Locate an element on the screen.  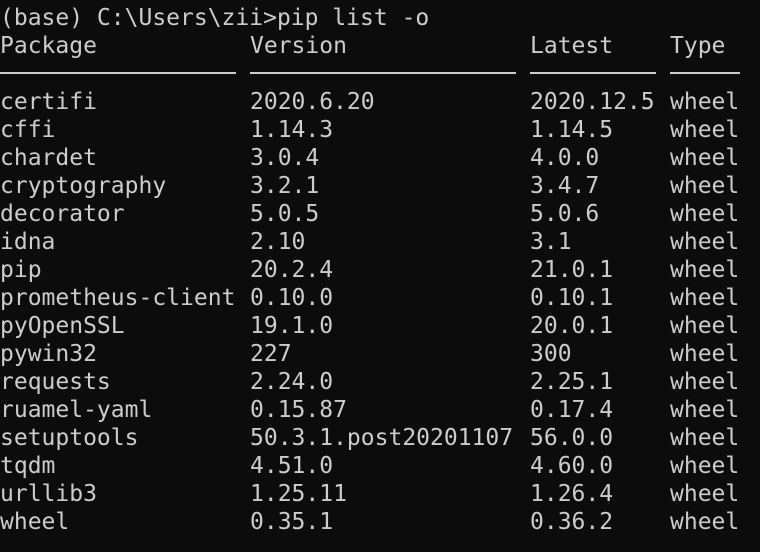
cell-package: decorator is located at coordinates (62, 214).